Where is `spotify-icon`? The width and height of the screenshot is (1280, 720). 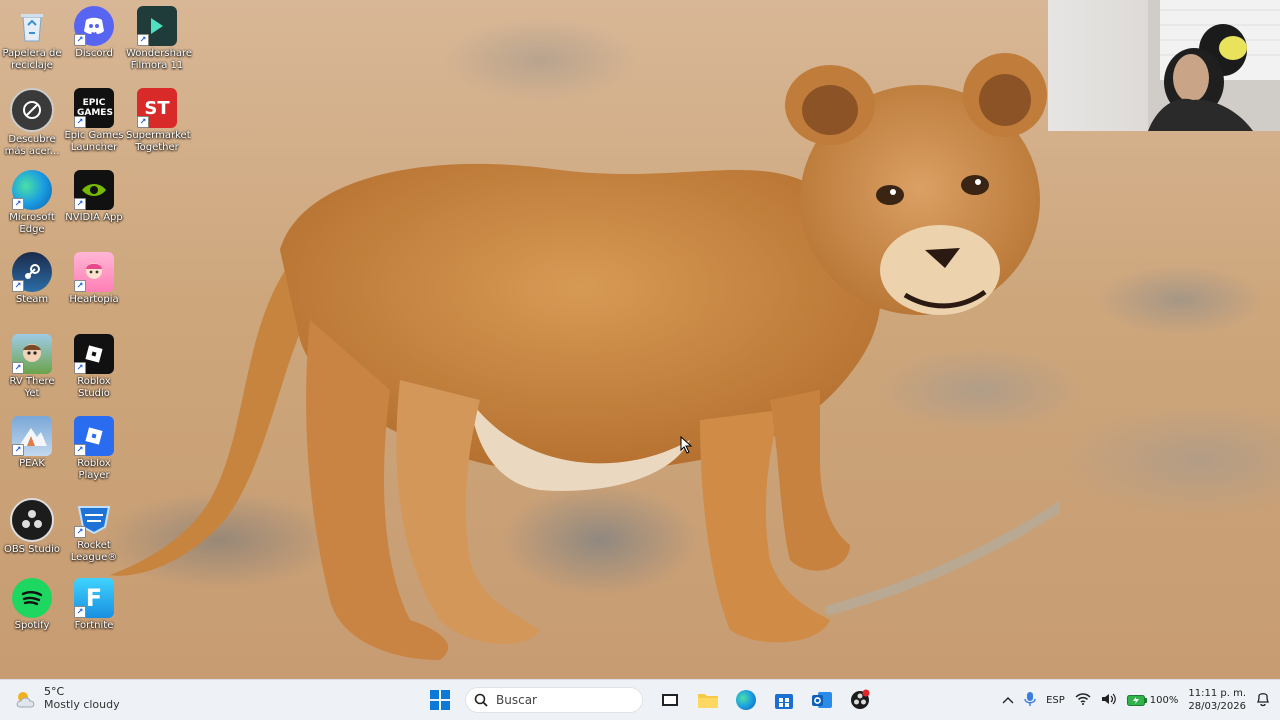
spotify-icon is located at coordinates (32, 598).